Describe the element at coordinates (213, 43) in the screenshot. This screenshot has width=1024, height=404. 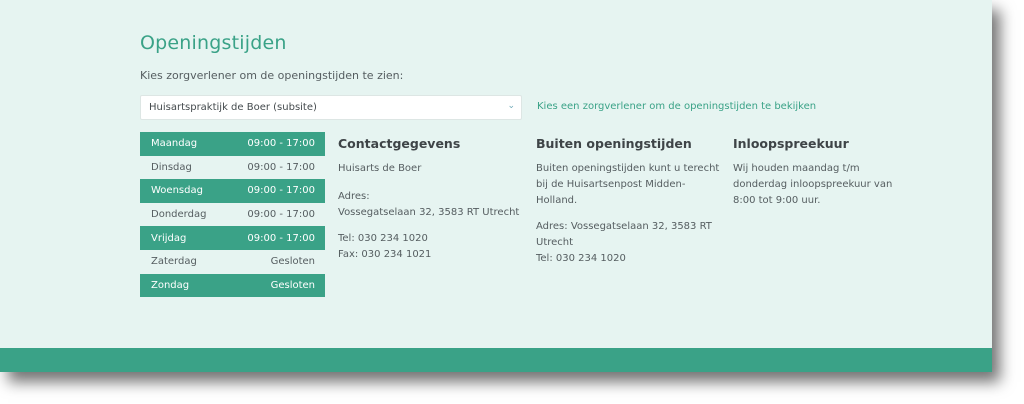
I see `page-title: Openingstijden` at that location.